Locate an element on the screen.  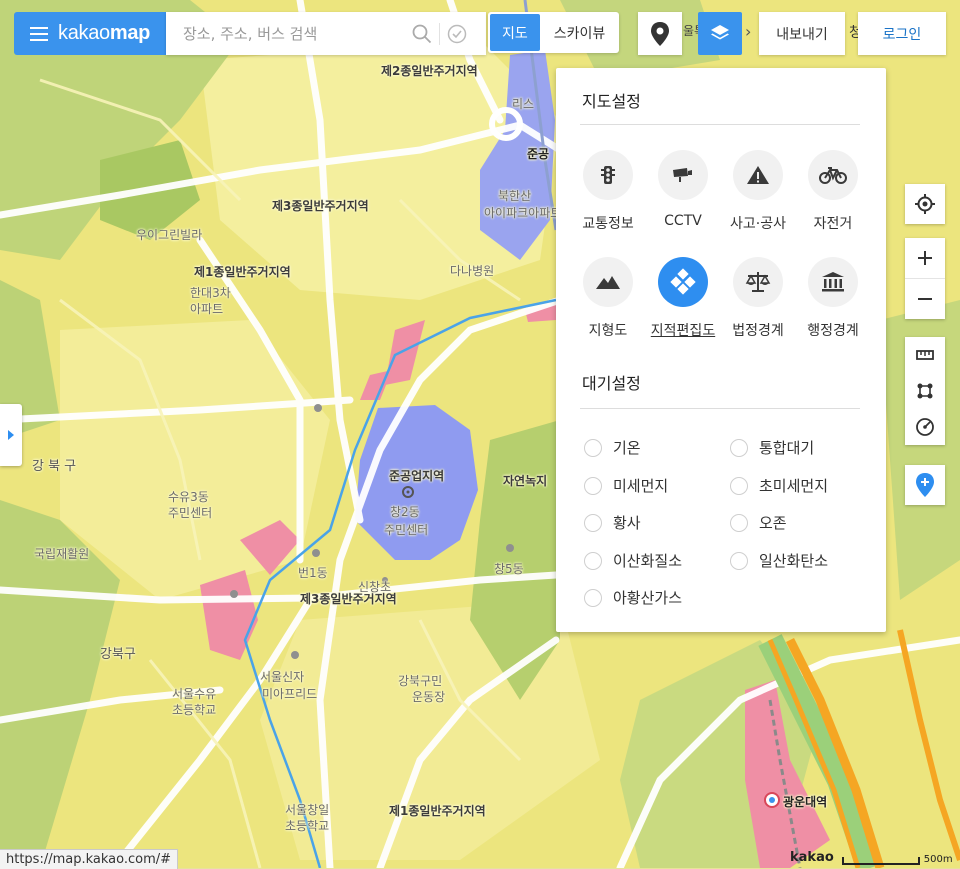
my-location-button is located at coordinates (925, 204).